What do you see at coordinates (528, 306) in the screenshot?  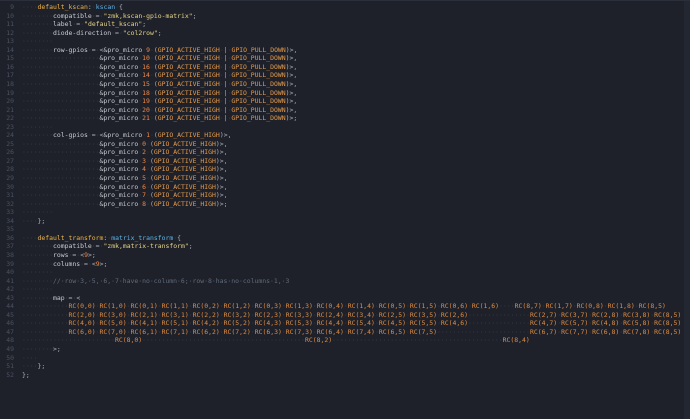 I see `code-token: RC(8,7)` at bounding box center [528, 306].